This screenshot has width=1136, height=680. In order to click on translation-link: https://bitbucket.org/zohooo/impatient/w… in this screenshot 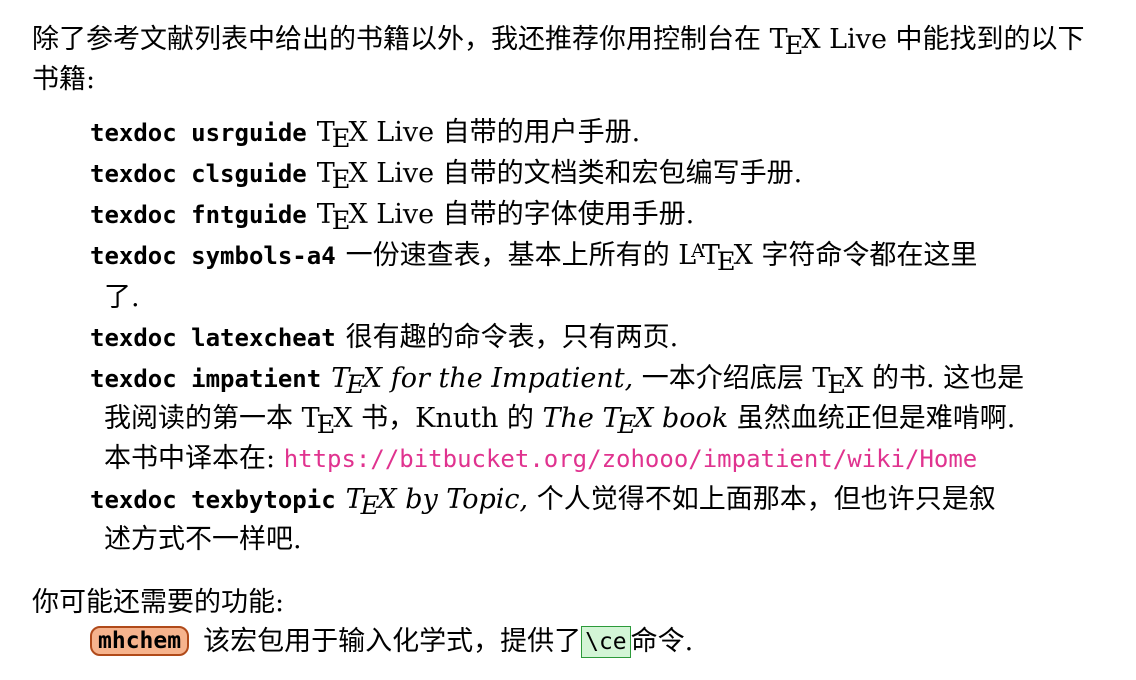, I will do `click(631, 459)`.